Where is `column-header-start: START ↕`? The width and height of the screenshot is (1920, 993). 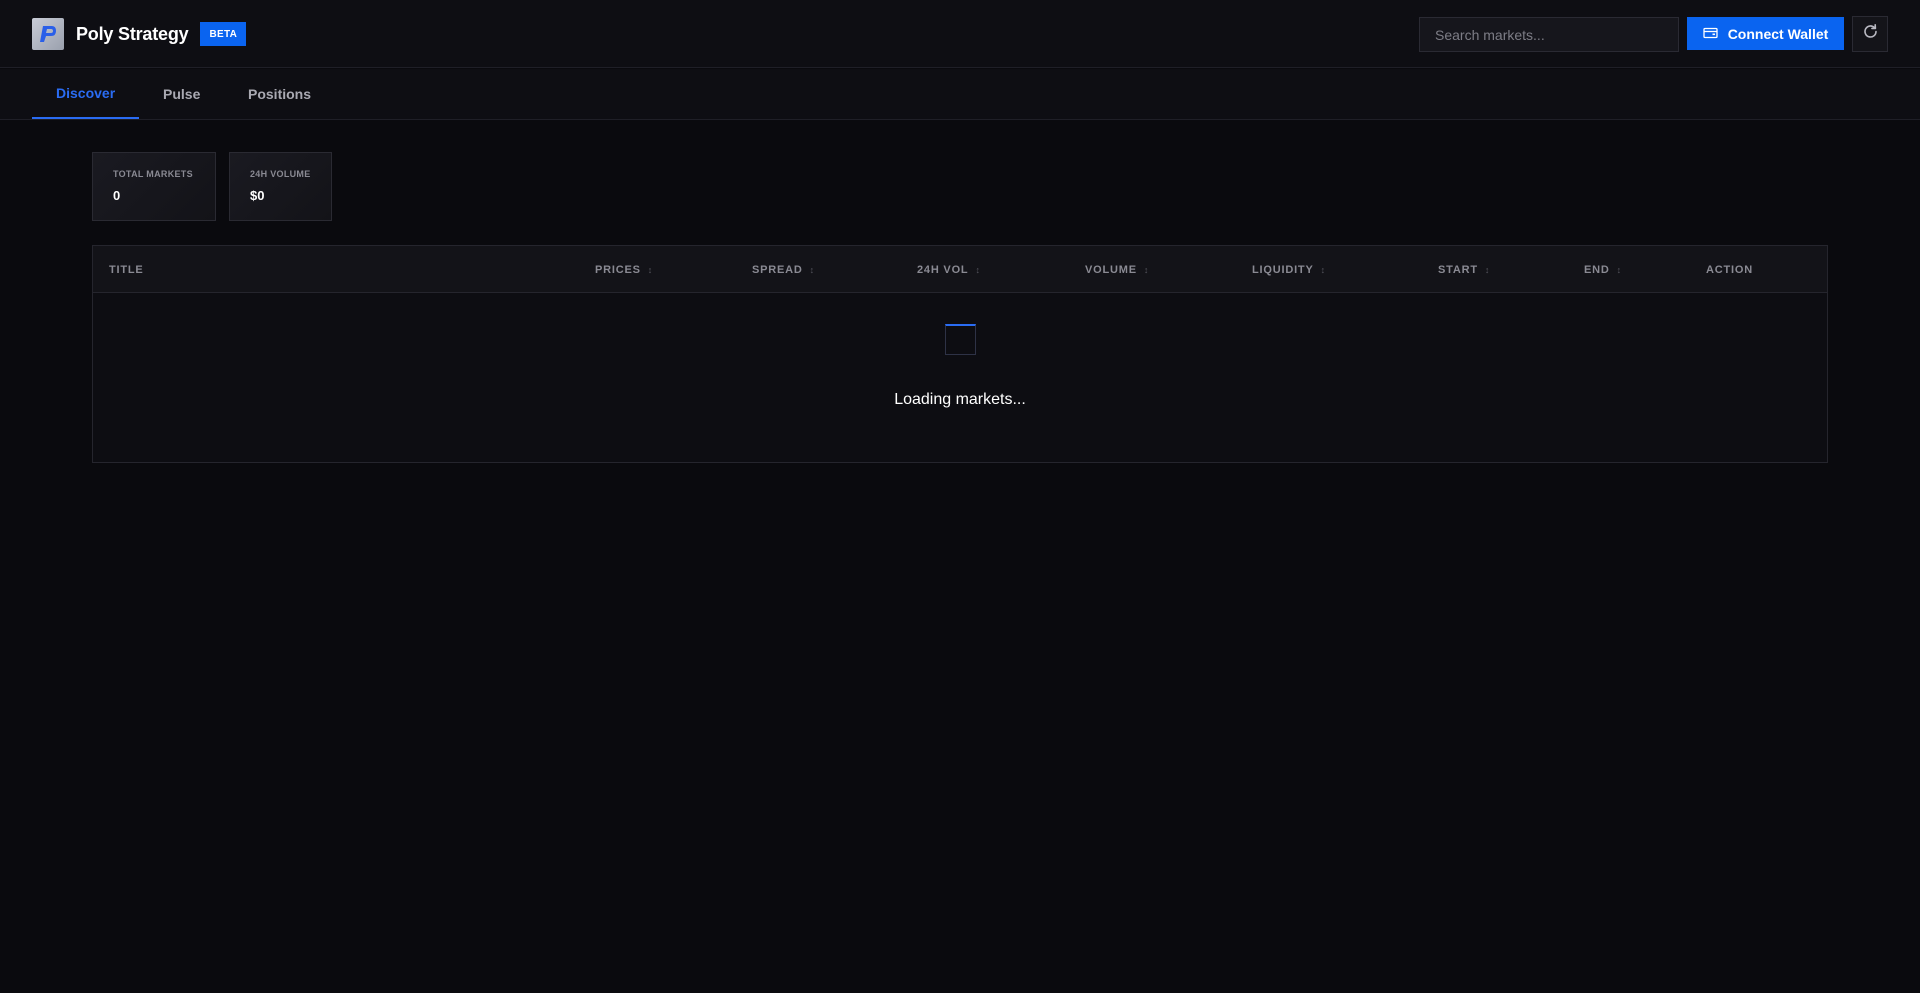
column-header-start: START ↕ is located at coordinates (1464, 269).